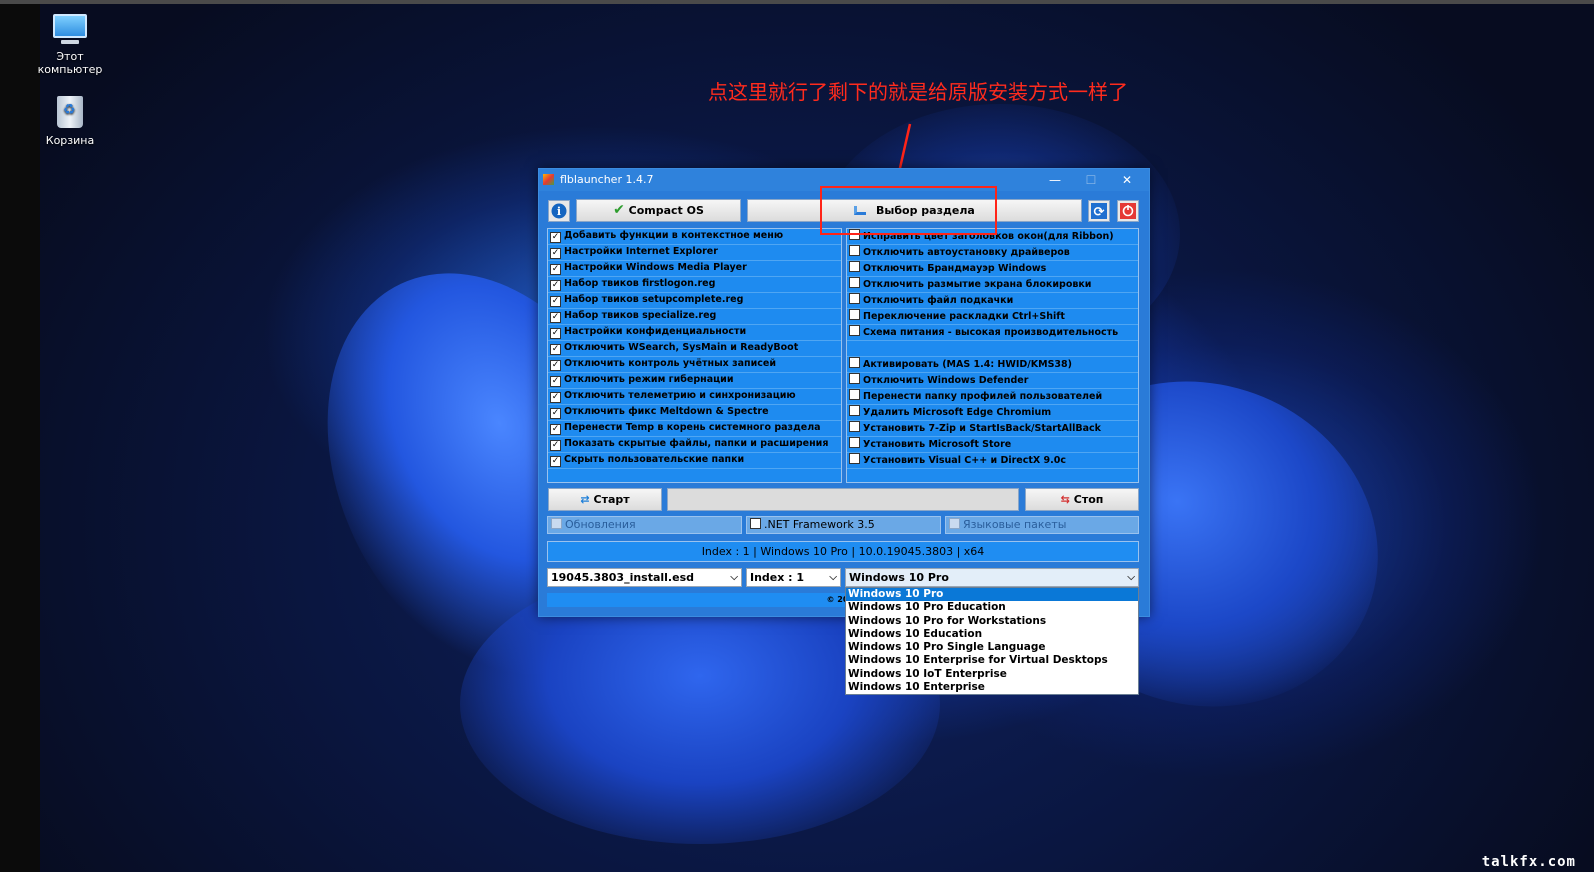 The height and width of the screenshot is (872, 1594). What do you see at coordinates (1082, 499) in the screenshot?
I see `stop-button: ⇆ Стоп` at bounding box center [1082, 499].